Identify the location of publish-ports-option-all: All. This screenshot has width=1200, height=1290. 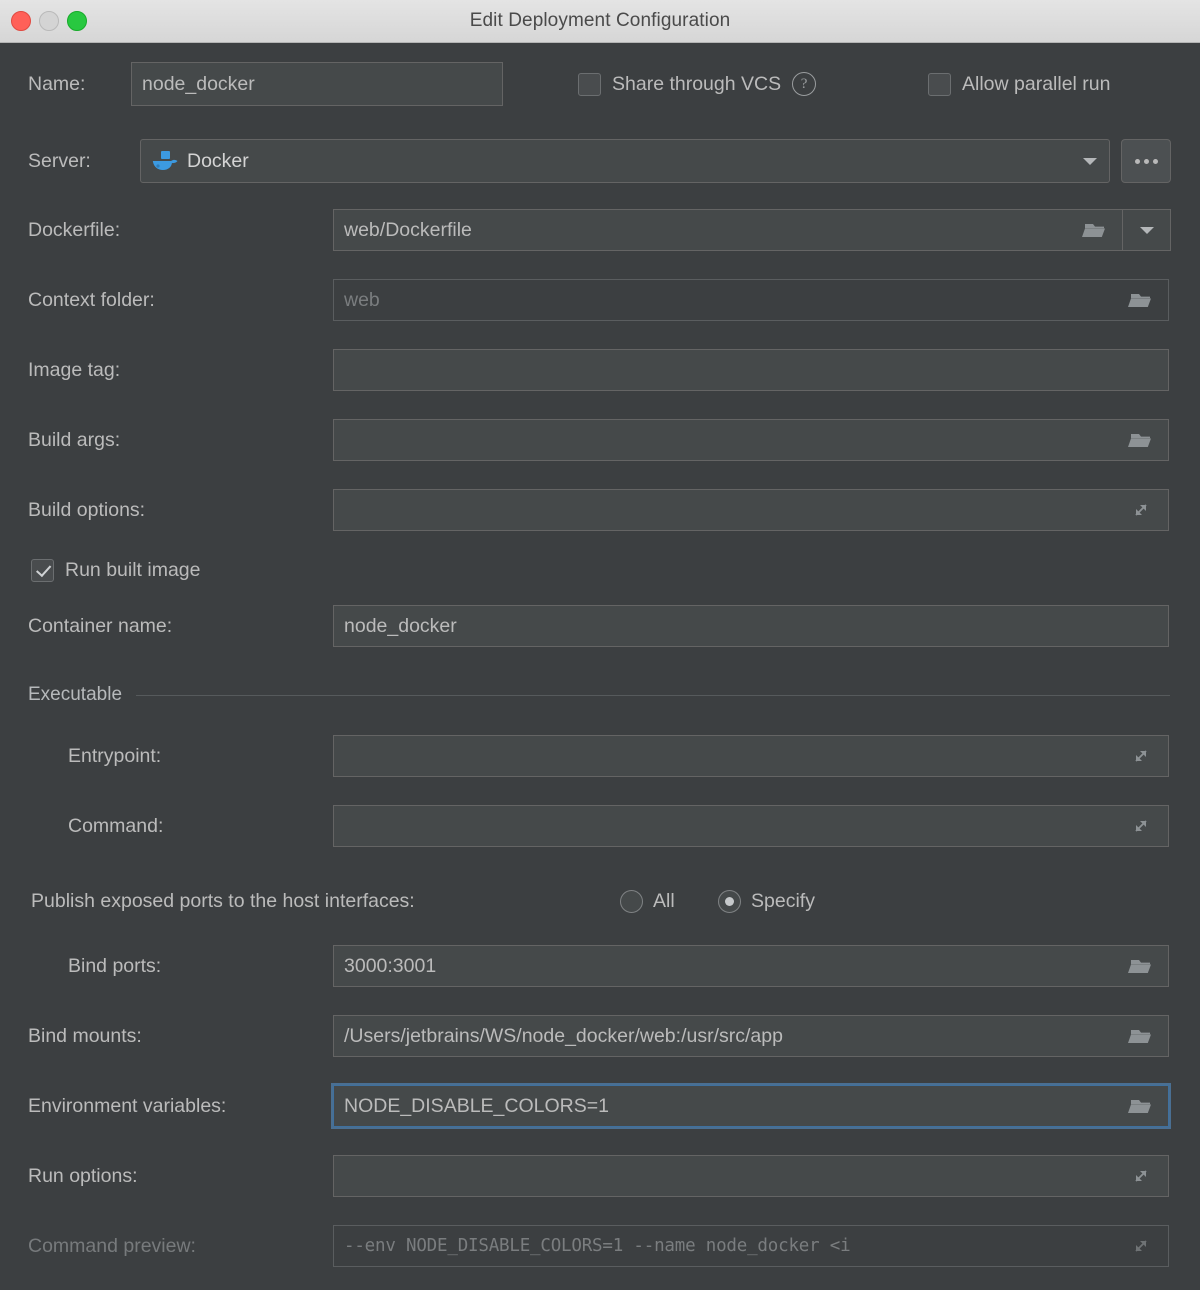
(647, 901).